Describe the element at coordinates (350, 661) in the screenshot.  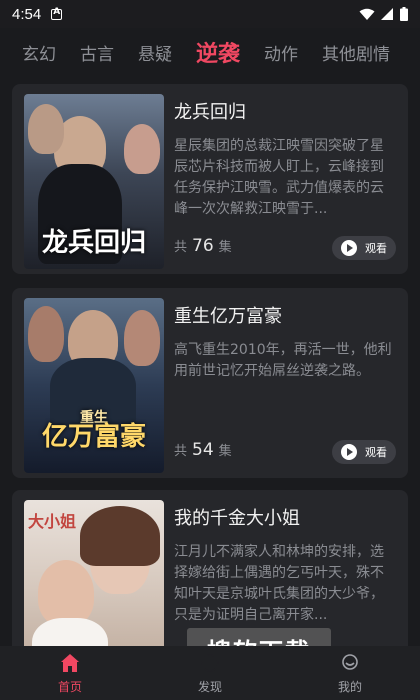
I see `profile-icon` at that location.